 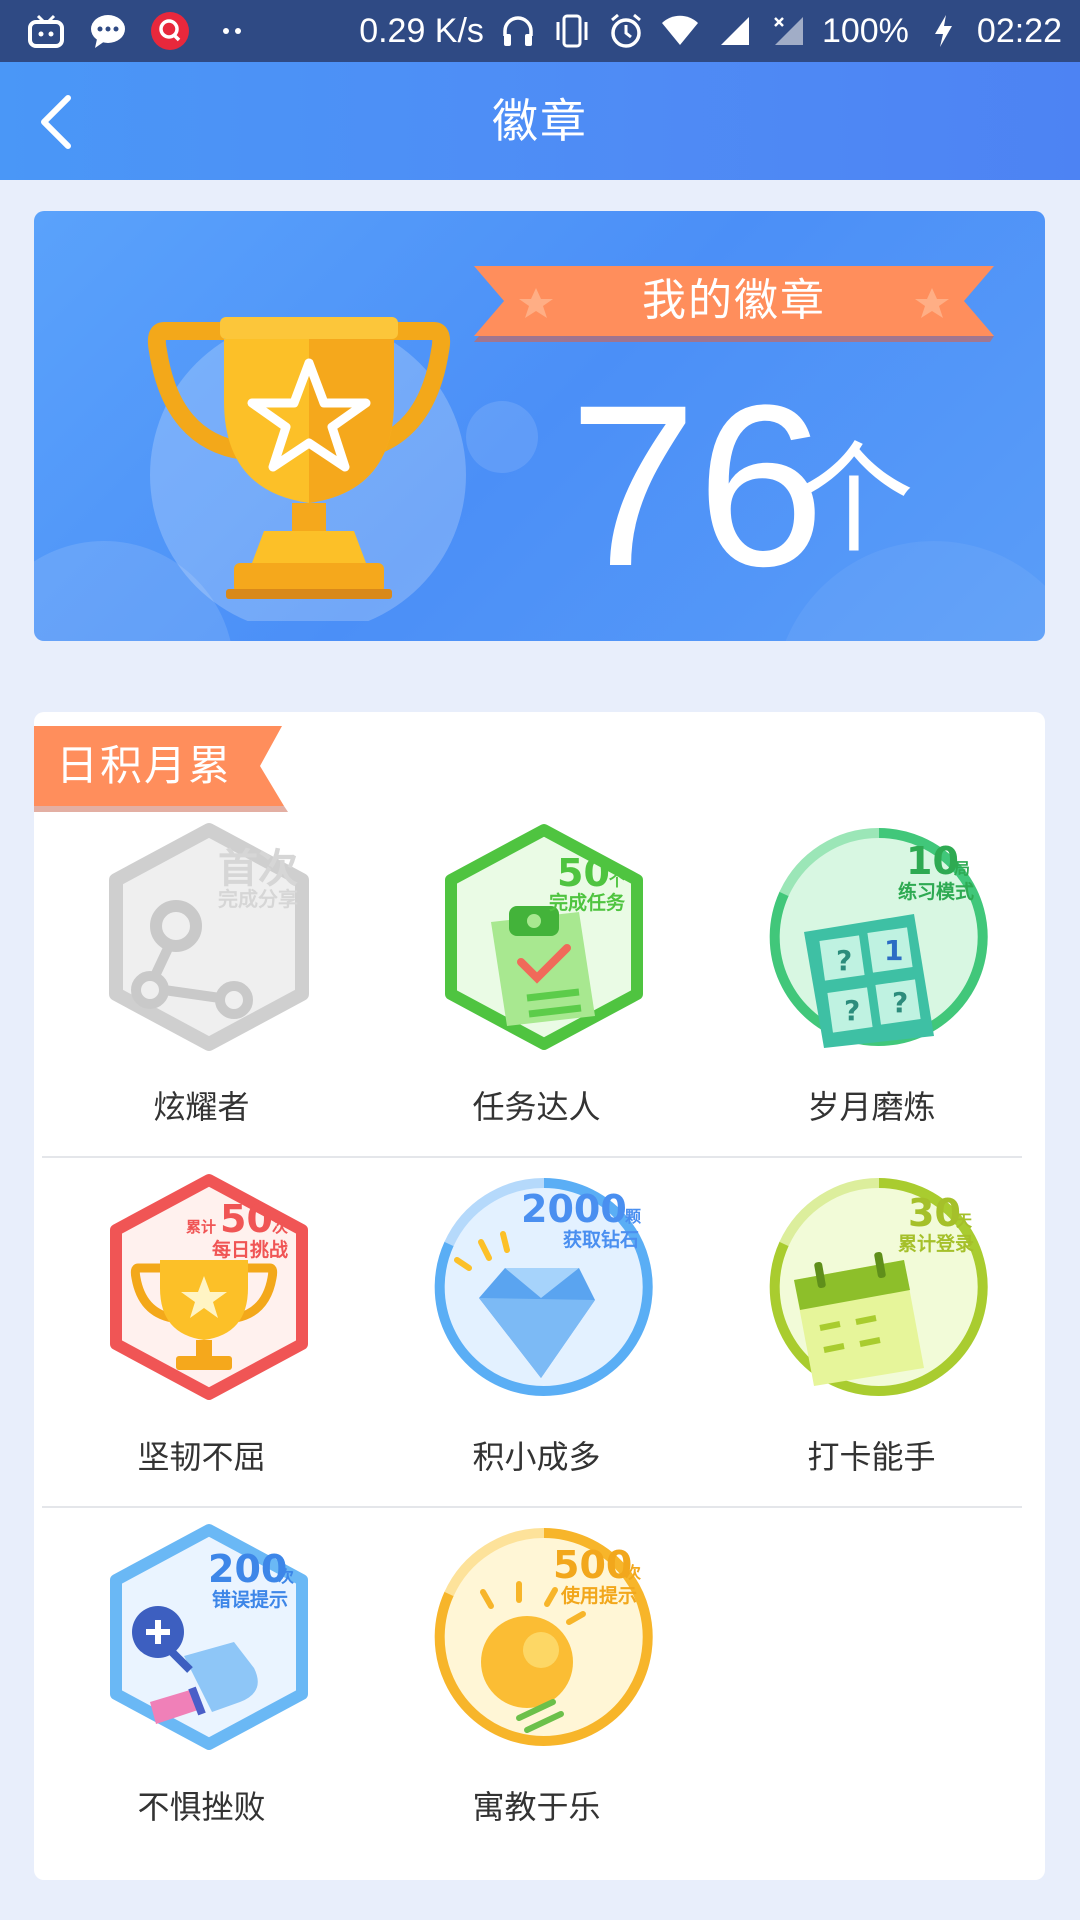 What do you see at coordinates (502, 437) in the screenshot?
I see `decor-bubble` at bounding box center [502, 437].